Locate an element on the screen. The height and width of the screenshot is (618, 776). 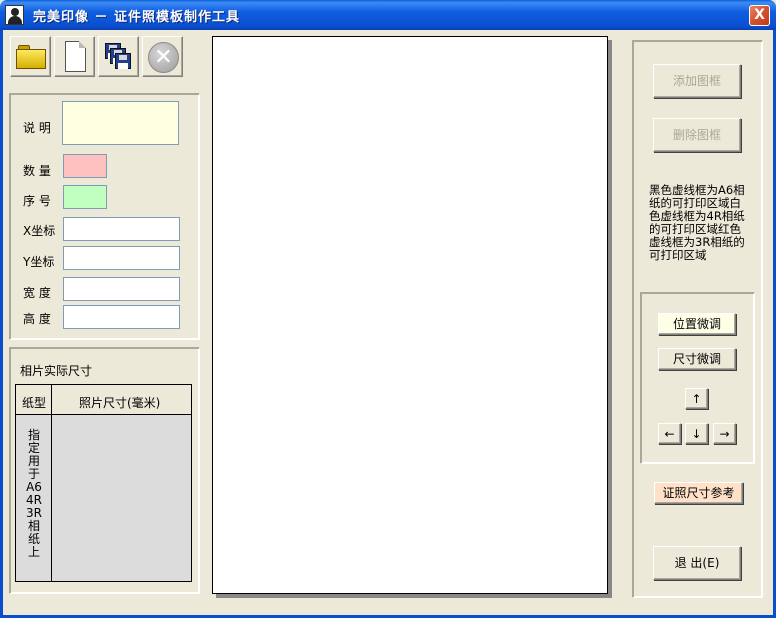
cancel-button: ✕ is located at coordinates (162, 56).